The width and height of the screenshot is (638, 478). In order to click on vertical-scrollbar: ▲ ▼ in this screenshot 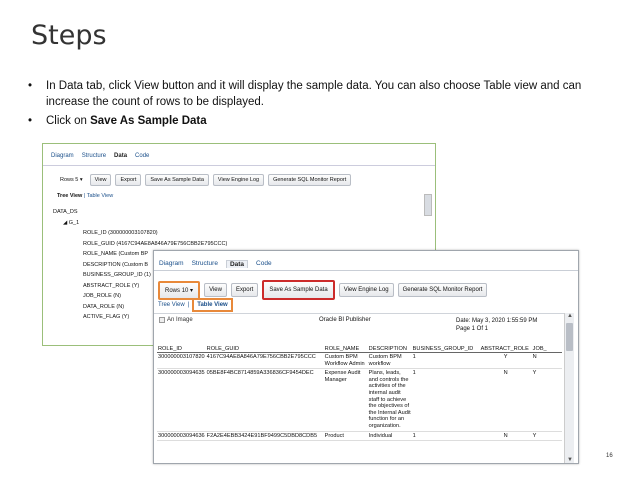, I will do `click(569, 388)`.